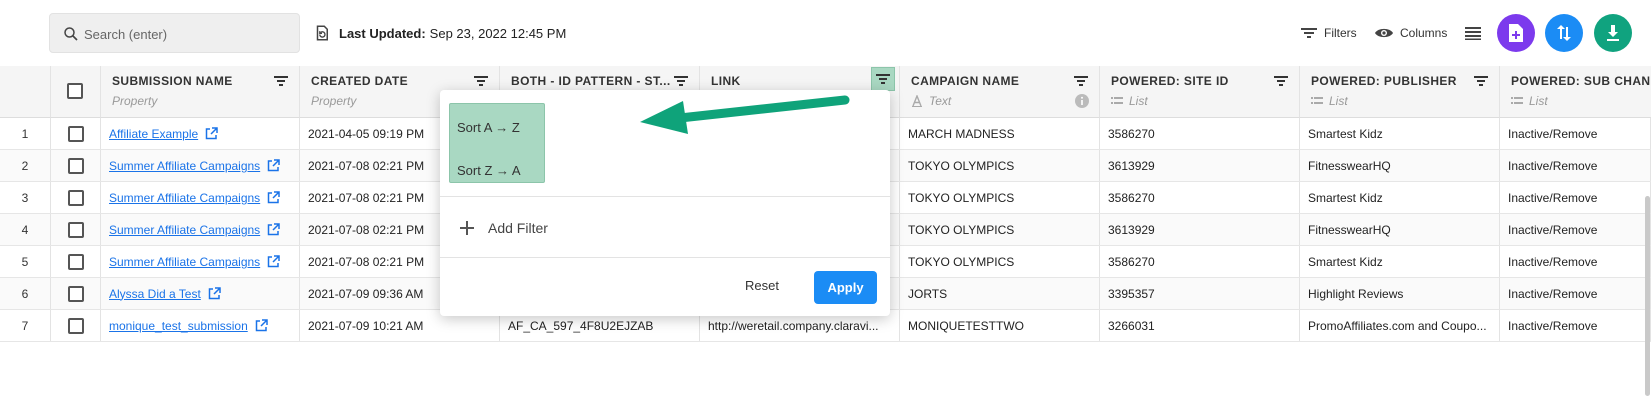 The image size is (1651, 396). What do you see at coordinates (917, 101) in the screenshot?
I see `text-type-icon` at bounding box center [917, 101].